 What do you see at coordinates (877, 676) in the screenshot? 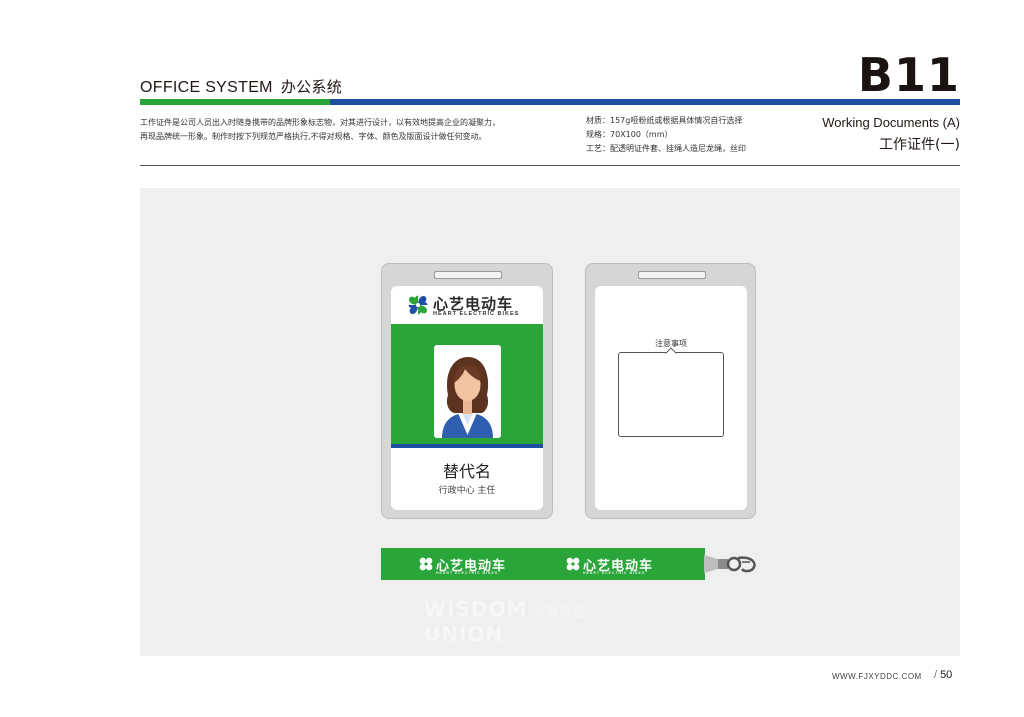
I see `footer-url: WWW.FJXYDDC.COM` at bounding box center [877, 676].